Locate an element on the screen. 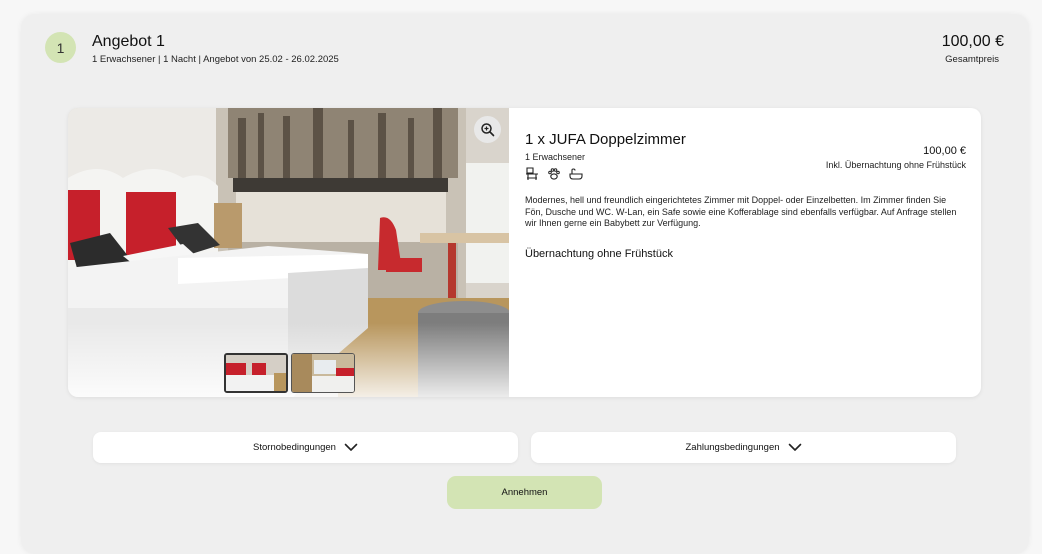 The width and height of the screenshot is (1042, 554). meal-plan: Übernachtung ohne Frühstück is located at coordinates (599, 254).